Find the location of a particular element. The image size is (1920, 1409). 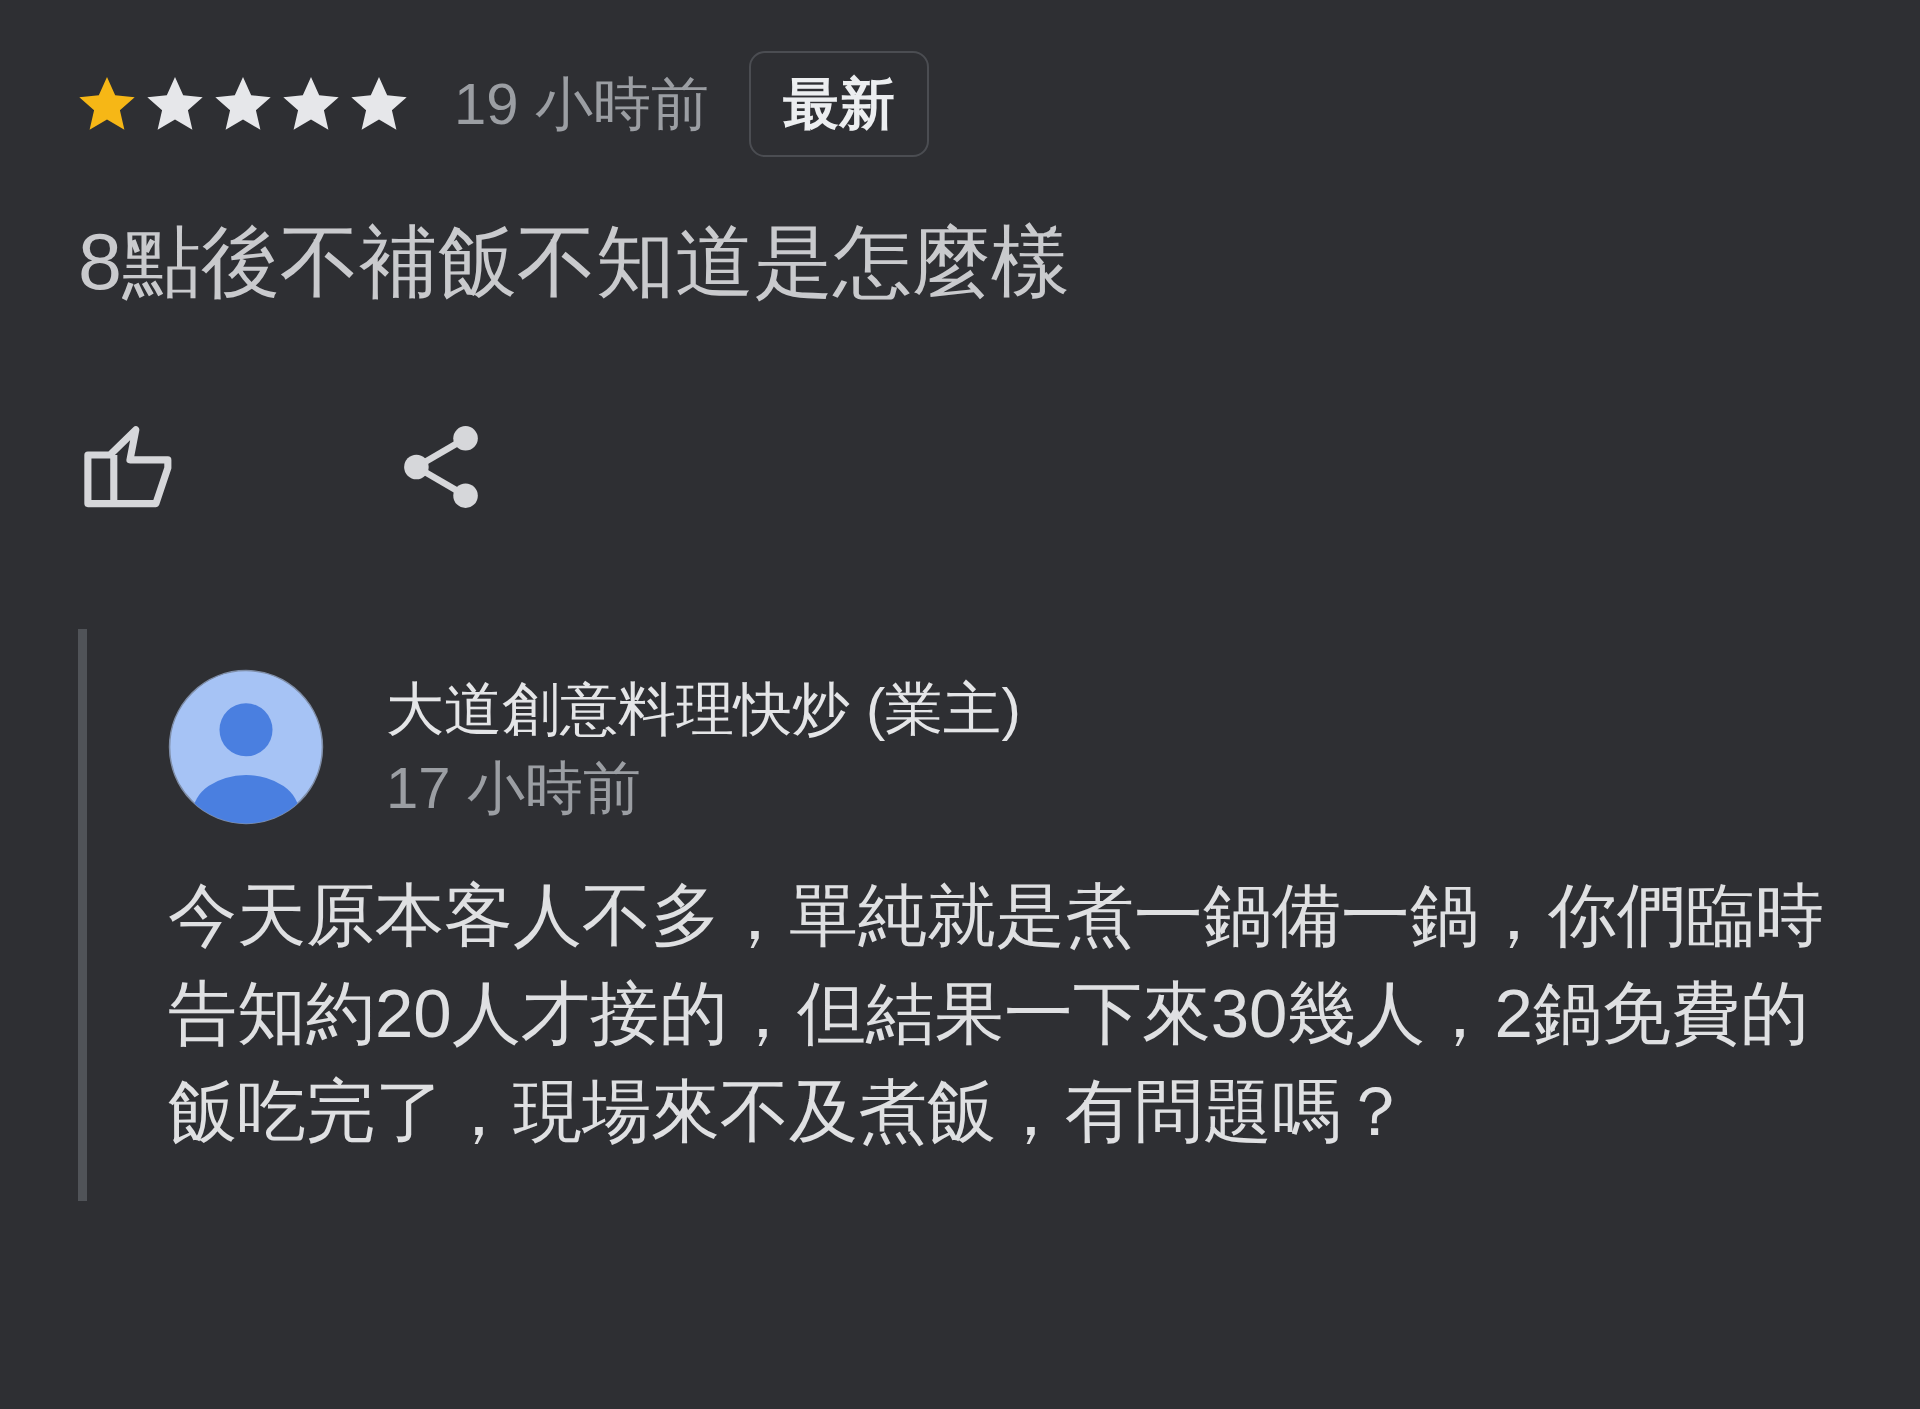

avatar-icon is located at coordinates (246, 747).